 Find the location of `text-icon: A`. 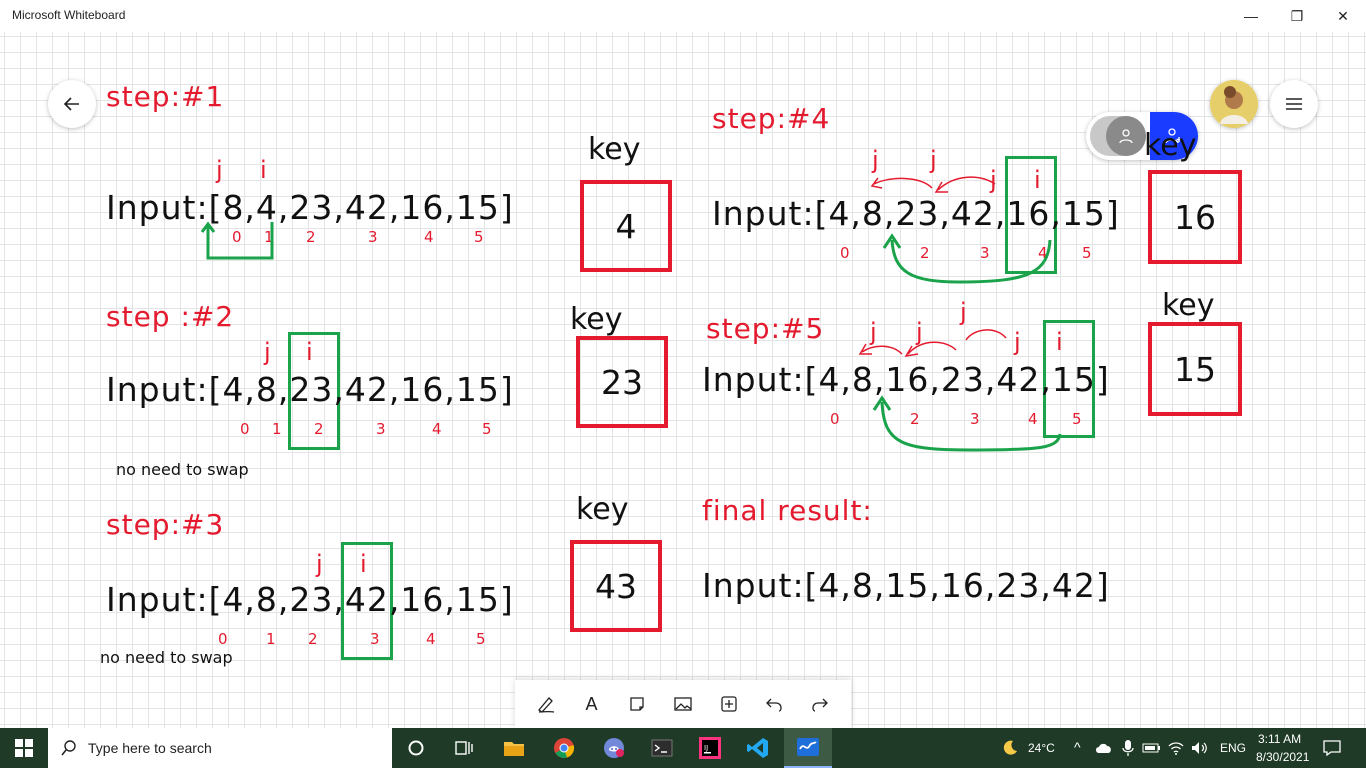

text-icon: A is located at coordinates (592, 704).